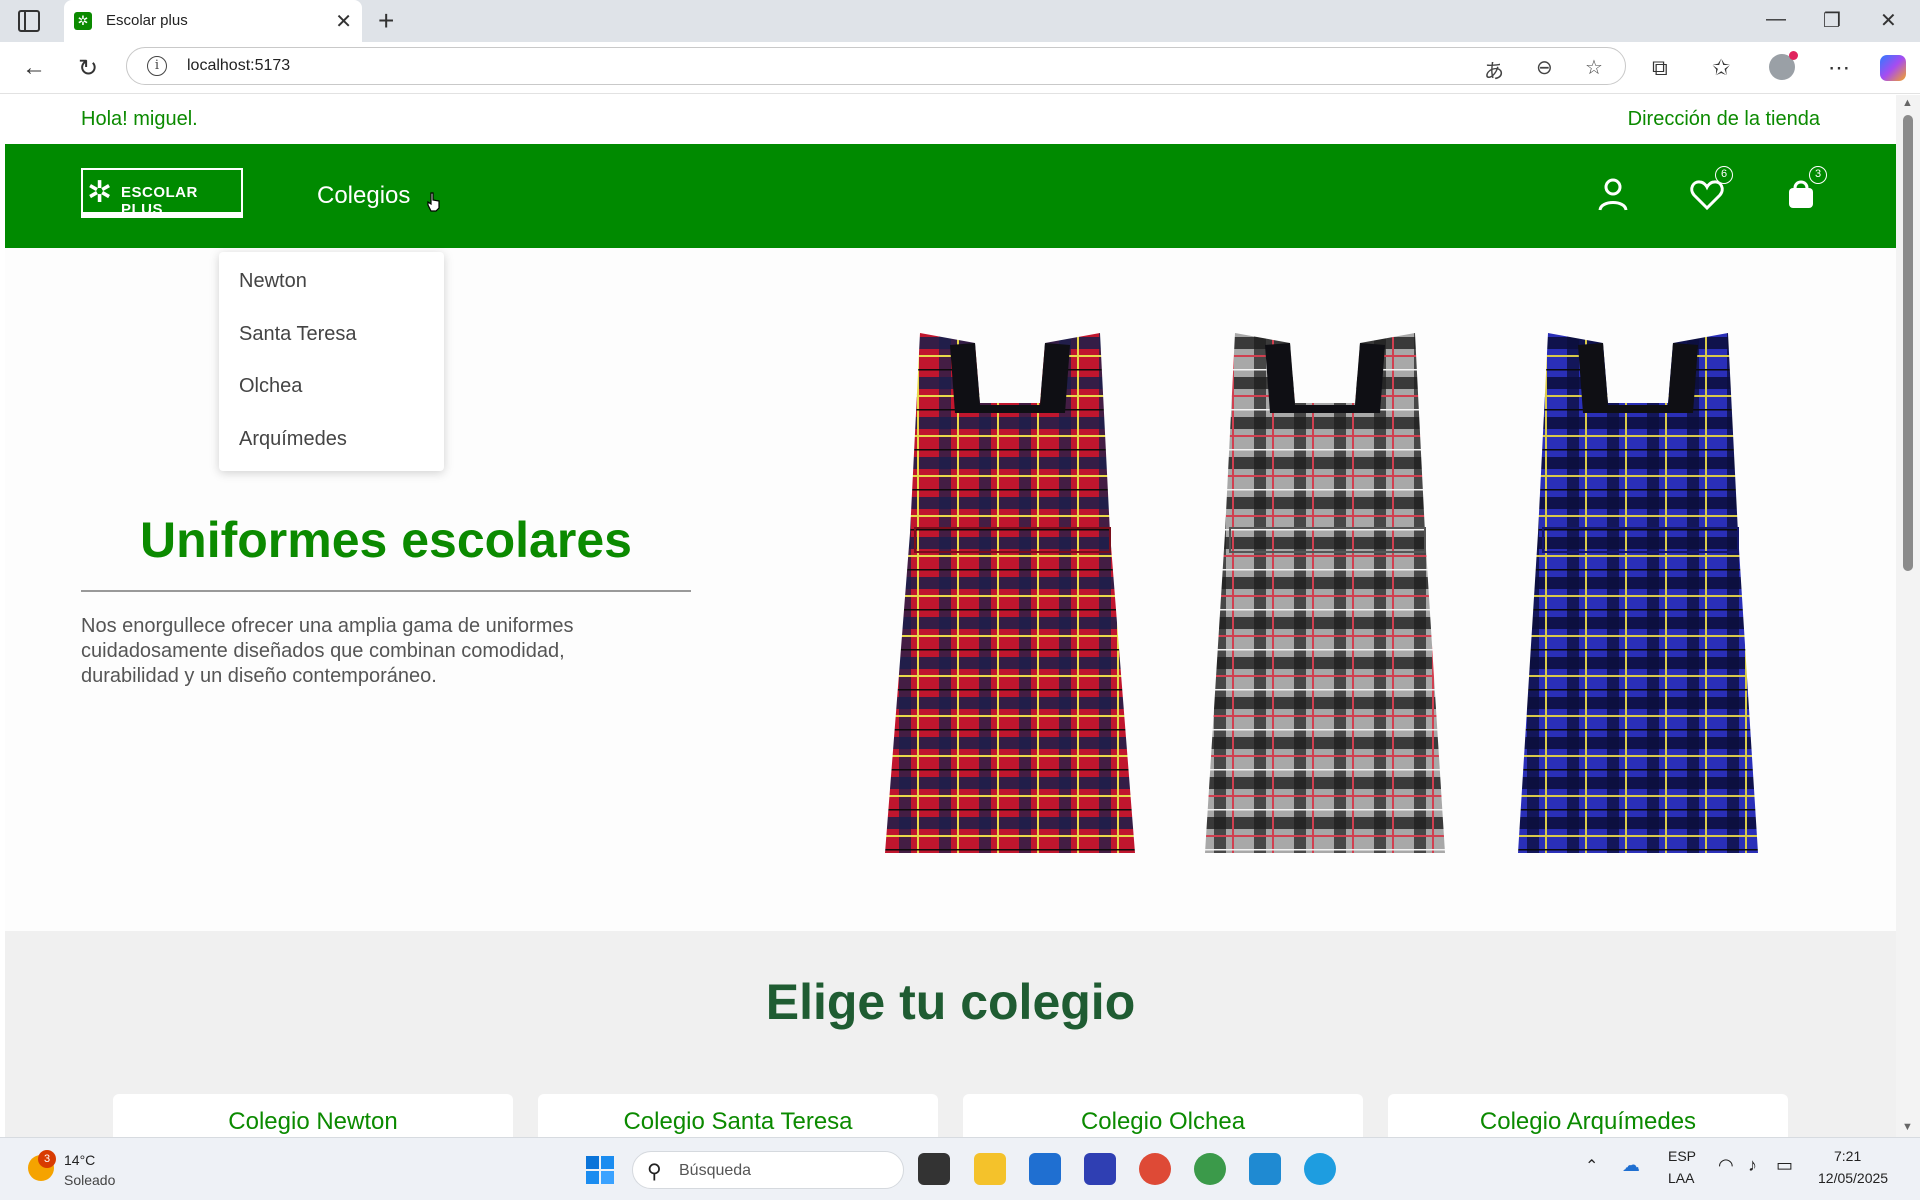 The image size is (1920, 1200). Describe the element at coordinates (1783, 65) in the screenshot. I see `profile-avatar-icon` at that location.